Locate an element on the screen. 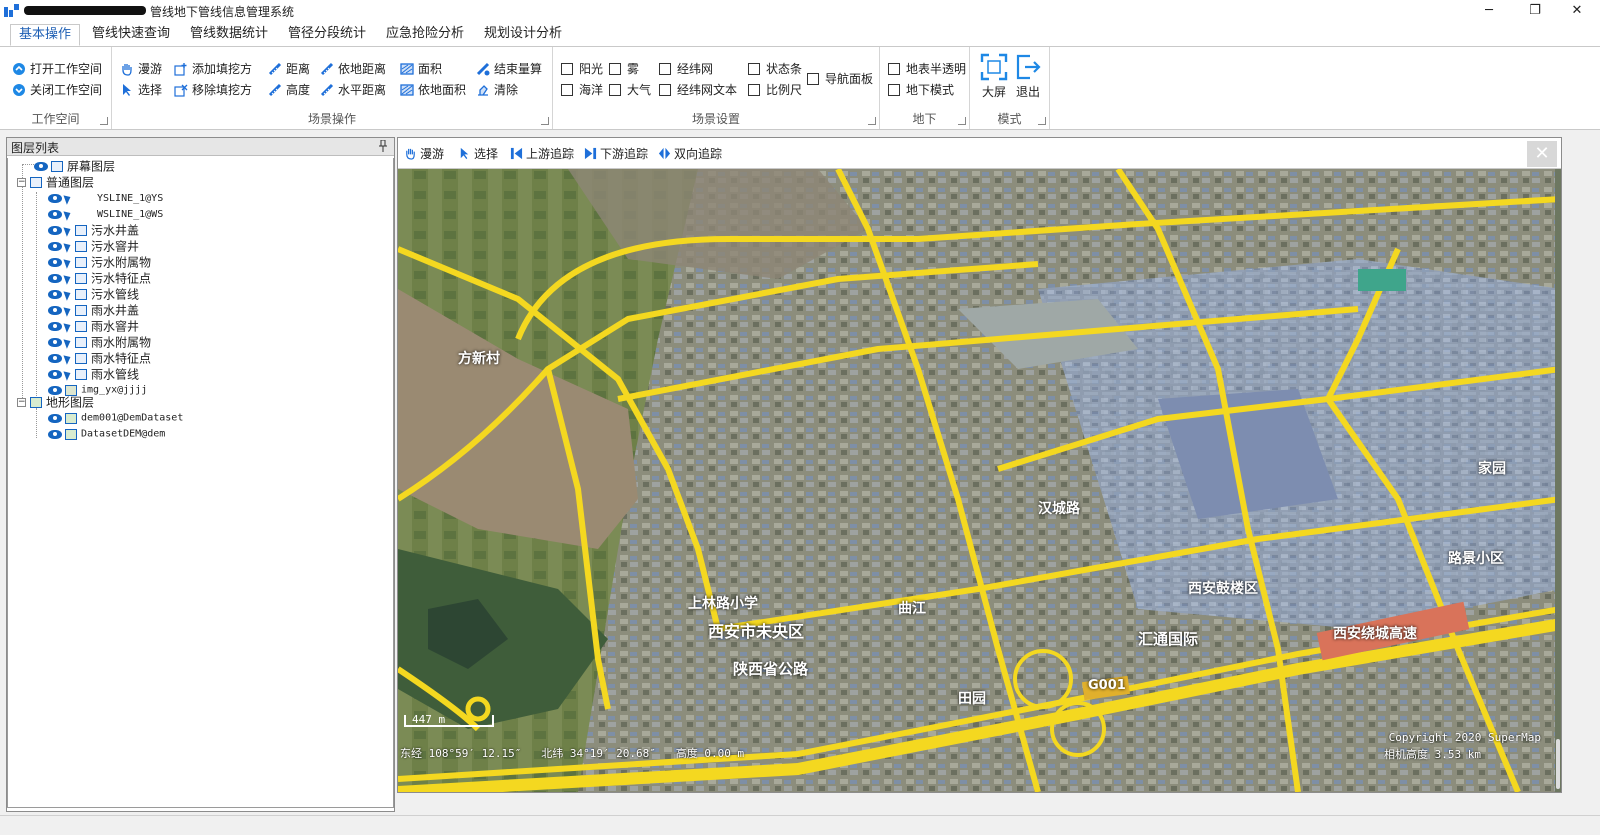  tree-layer-item: 雨水特征点 is located at coordinates (99, 358).